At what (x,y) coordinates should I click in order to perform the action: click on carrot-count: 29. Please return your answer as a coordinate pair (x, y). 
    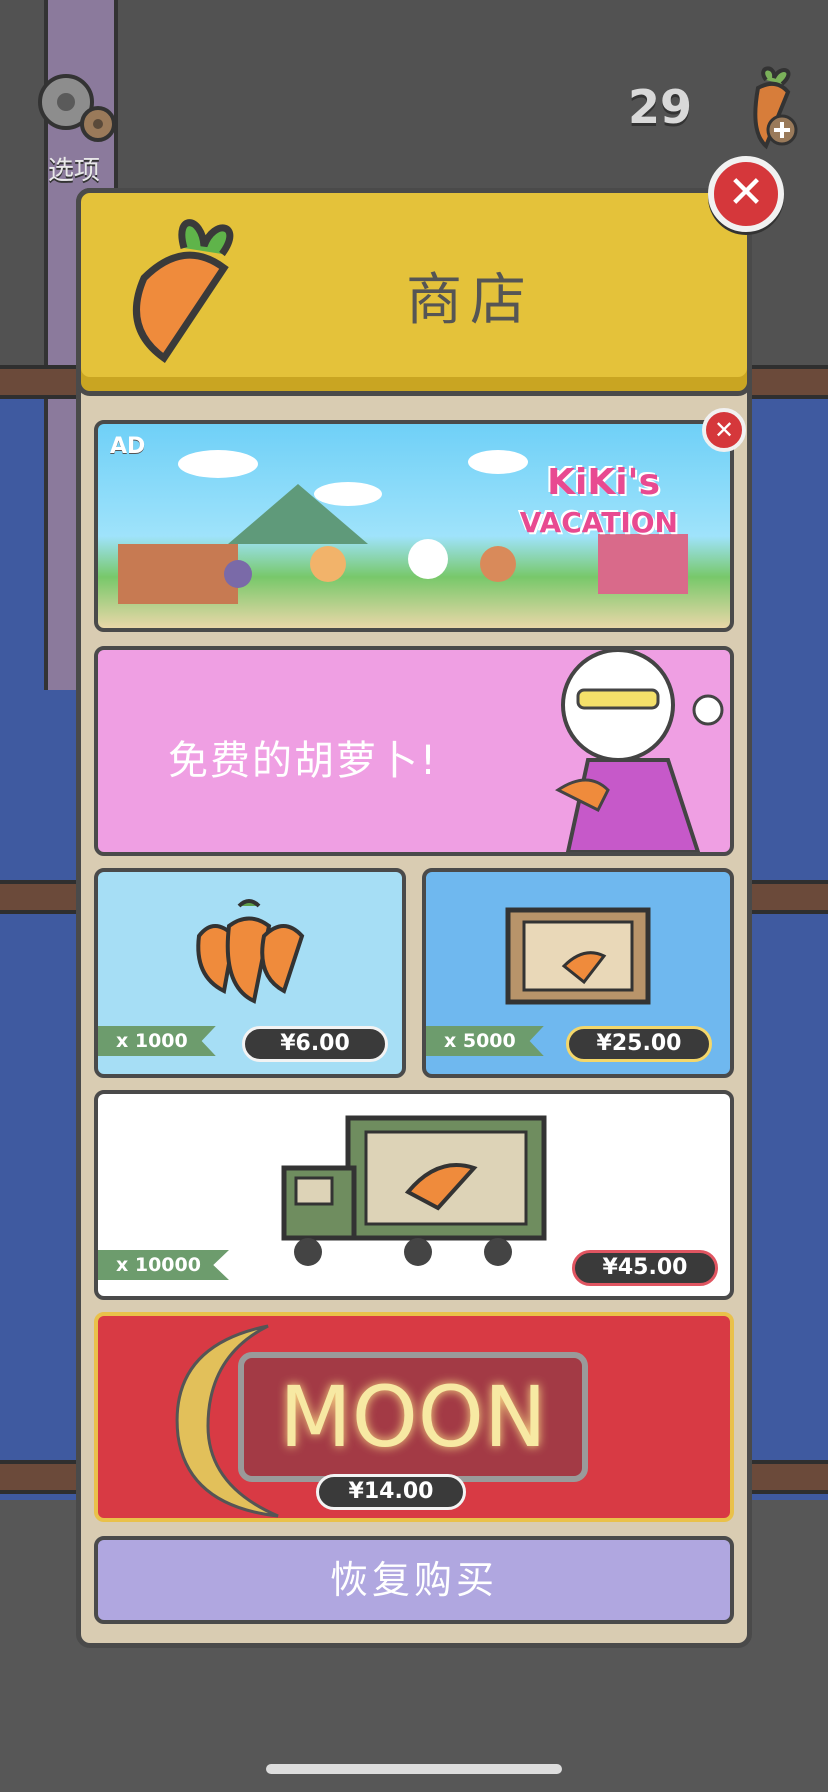
    Looking at the image, I should click on (660, 107).